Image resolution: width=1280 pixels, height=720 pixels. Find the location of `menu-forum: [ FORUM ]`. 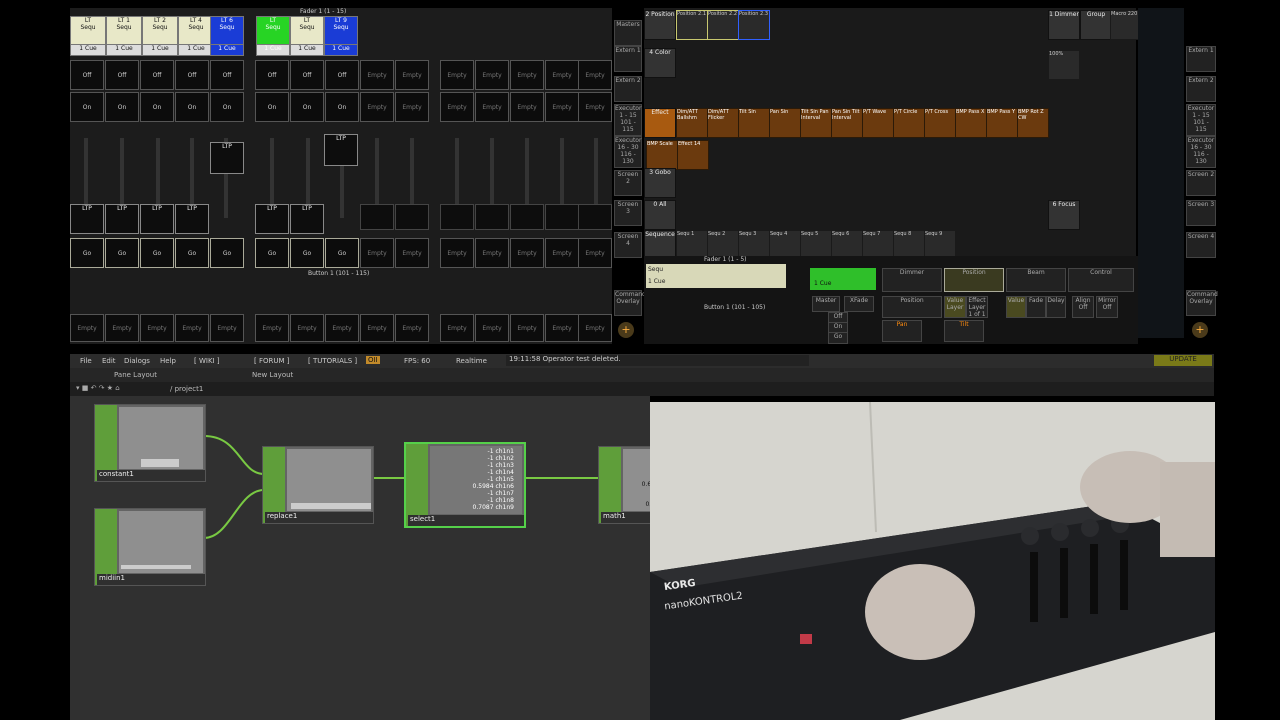

menu-forum: [ FORUM ] is located at coordinates (271, 361).